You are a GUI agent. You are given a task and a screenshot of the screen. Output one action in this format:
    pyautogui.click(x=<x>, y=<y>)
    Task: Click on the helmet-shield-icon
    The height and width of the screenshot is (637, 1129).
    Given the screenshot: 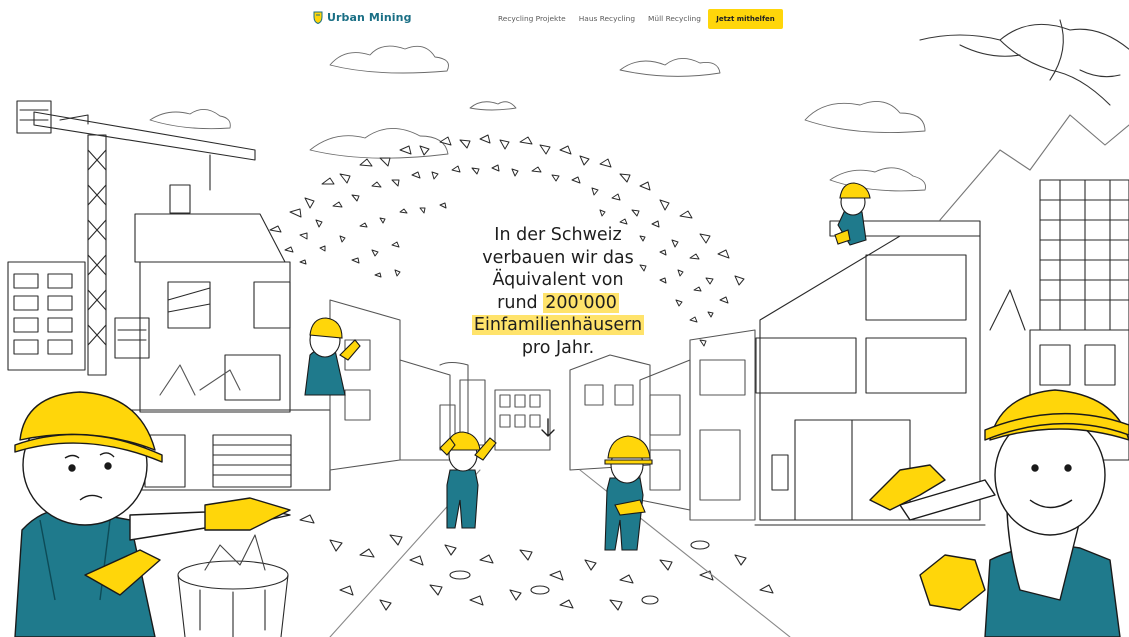 What is the action you would take?
    pyautogui.click(x=318, y=17)
    